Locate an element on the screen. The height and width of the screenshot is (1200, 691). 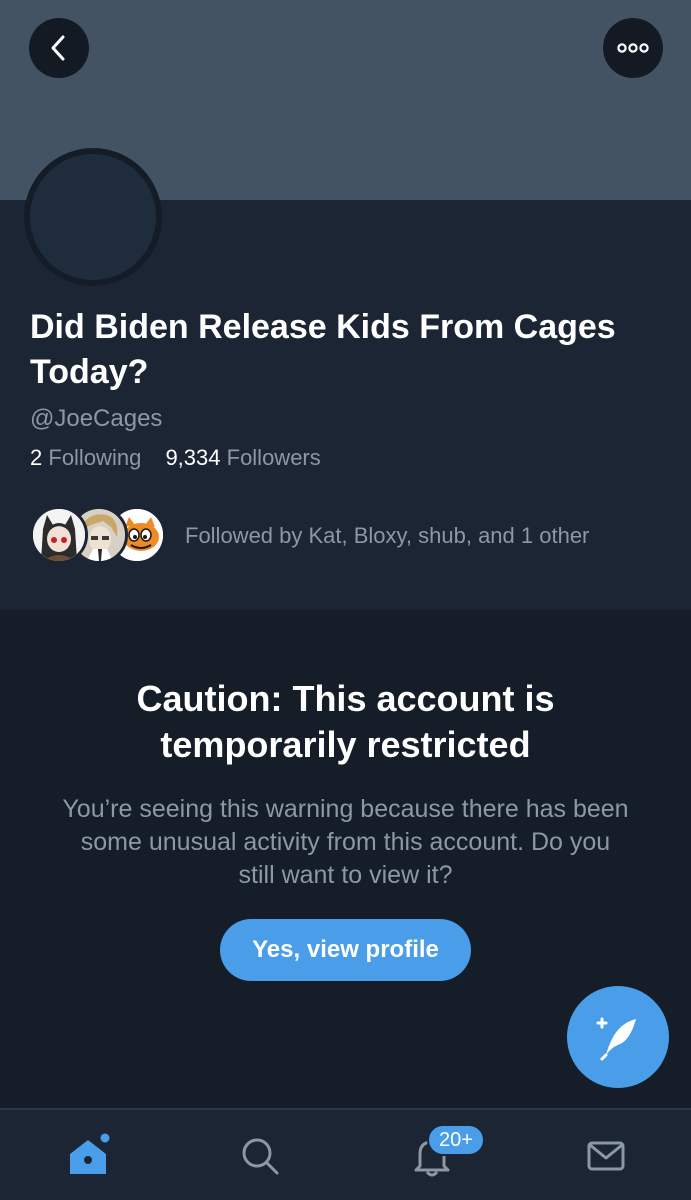
compose-tweet-button is located at coordinates (618, 1037).